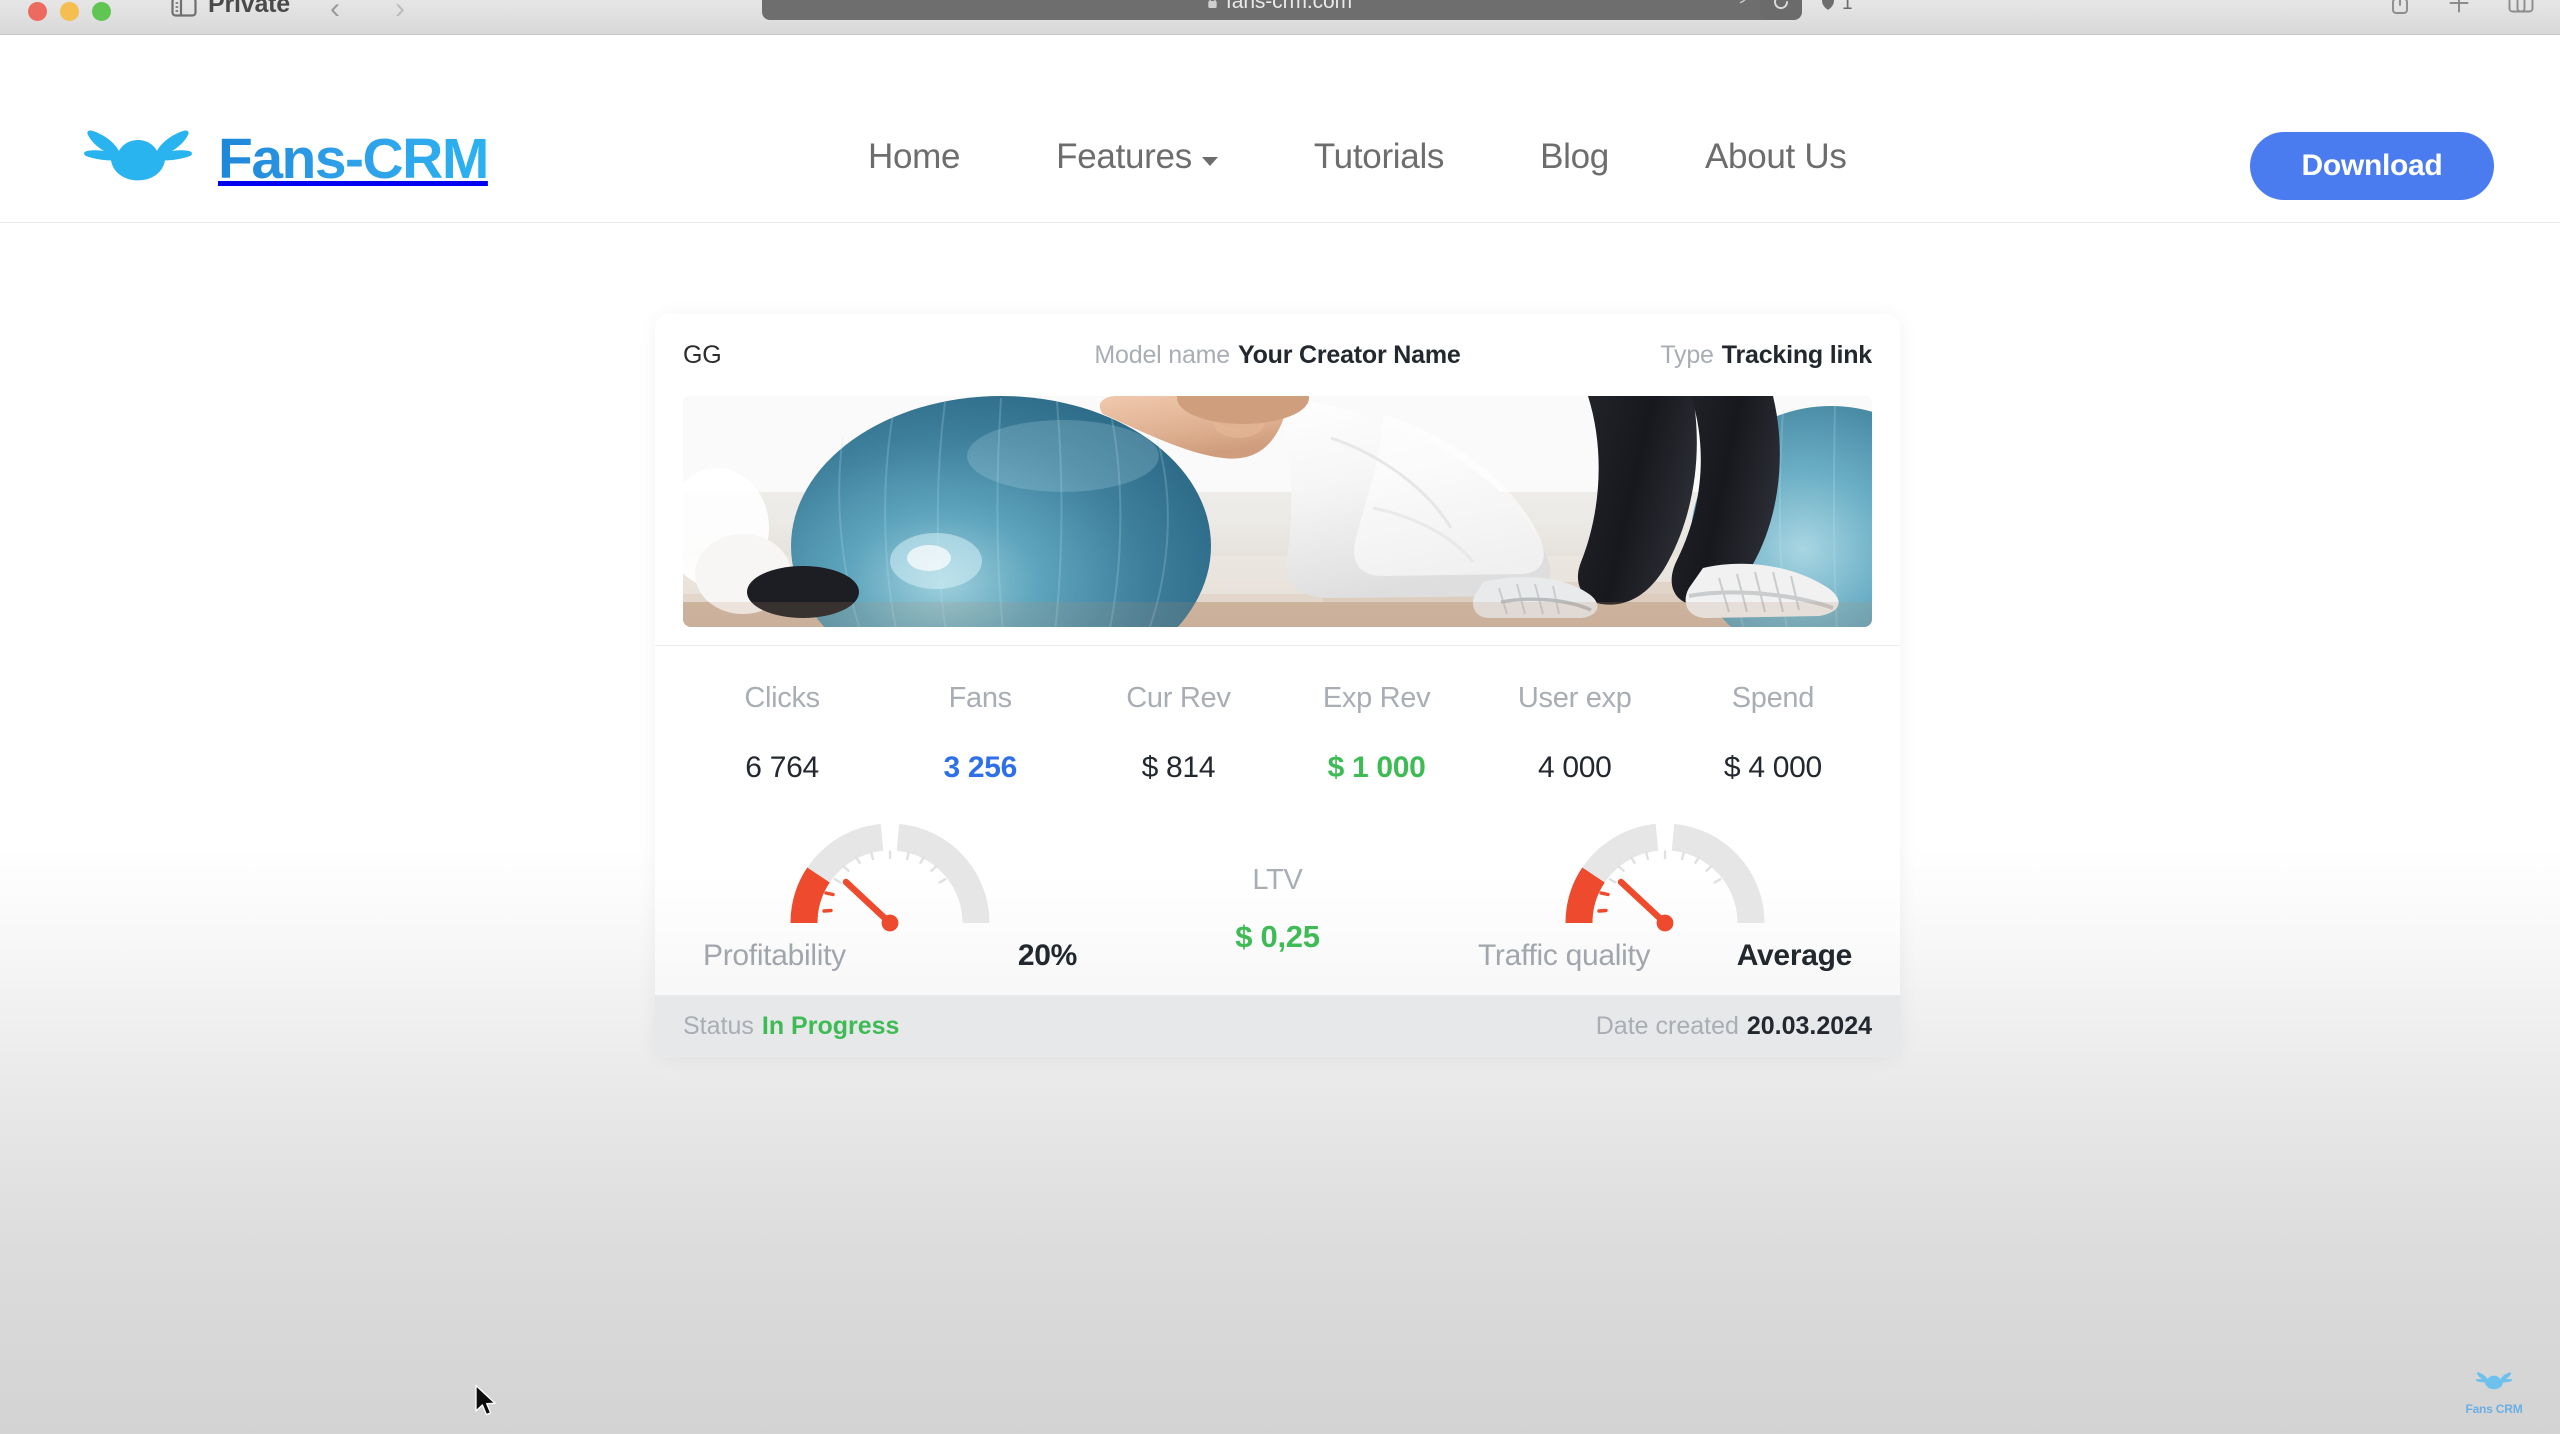 Image resolution: width=2560 pixels, height=1434 pixels. I want to click on address-bar-url: fans-crm.com, so click(1289, 6).